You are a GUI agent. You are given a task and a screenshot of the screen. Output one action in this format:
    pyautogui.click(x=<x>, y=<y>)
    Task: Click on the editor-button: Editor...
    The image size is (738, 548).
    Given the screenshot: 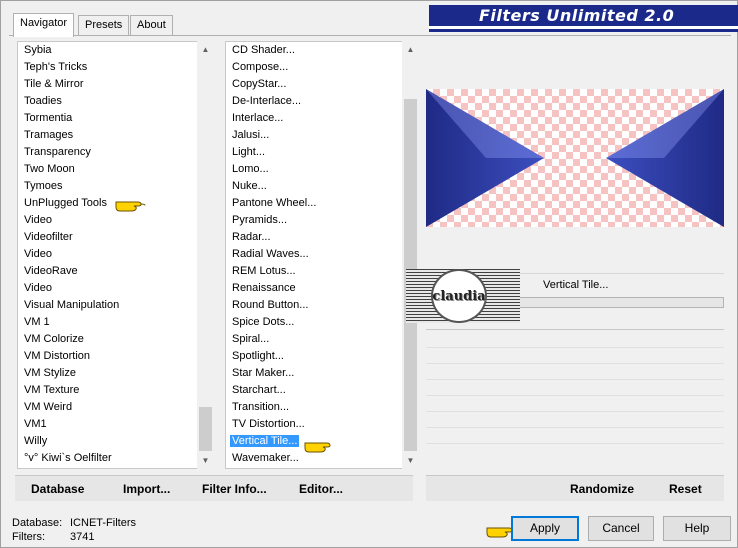 What is the action you would take?
    pyautogui.click(x=321, y=489)
    